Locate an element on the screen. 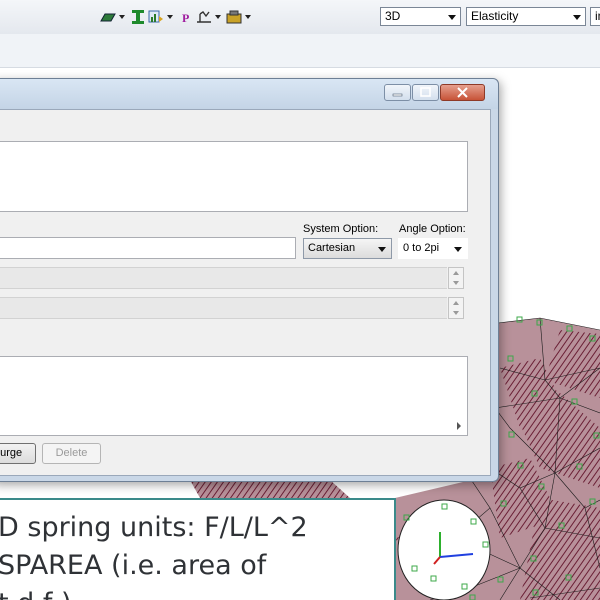 The height and width of the screenshot is (600, 600). view-mode-select: 3D is located at coordinates (420, 16).